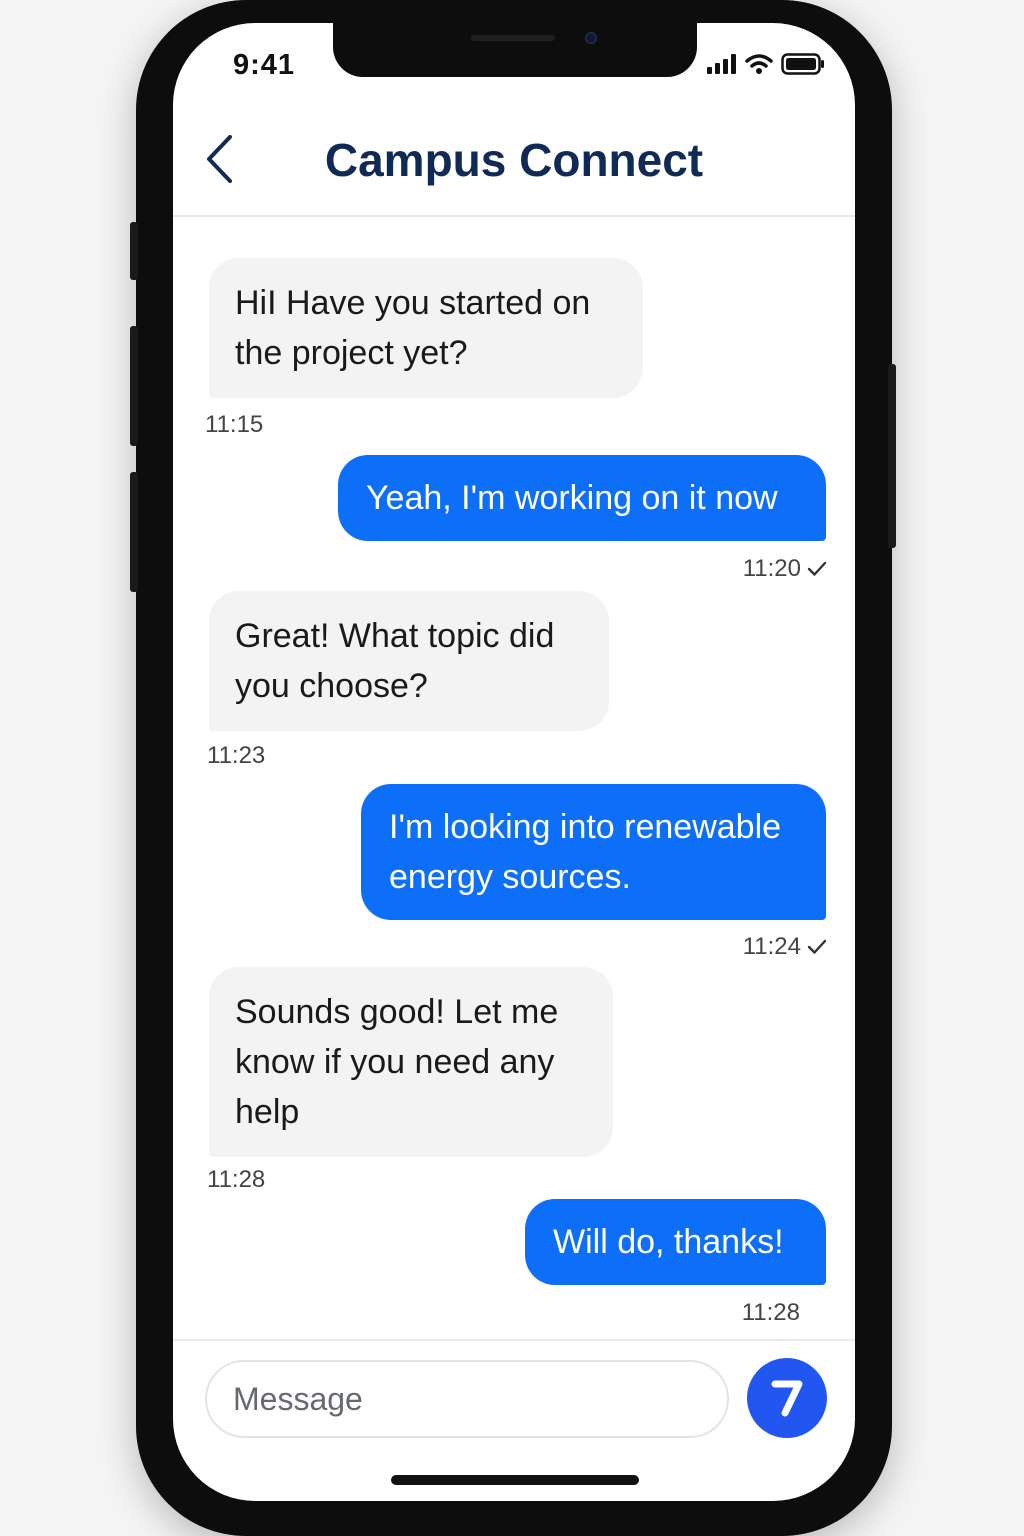 Image resolution: width=1024 pixels, height=1536 pixels. Describe the element at coordinates (264, 65) in the screenshot. I see `status-time: 9:41` at that location.